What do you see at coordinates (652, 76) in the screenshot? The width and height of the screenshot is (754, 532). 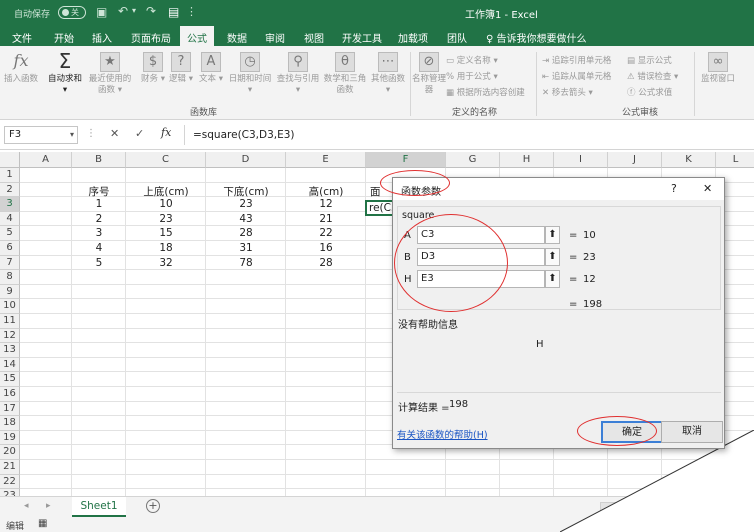 I see `error-checking-button: ⚠ 错误检查 ▾` at bounding box center [652, 76].